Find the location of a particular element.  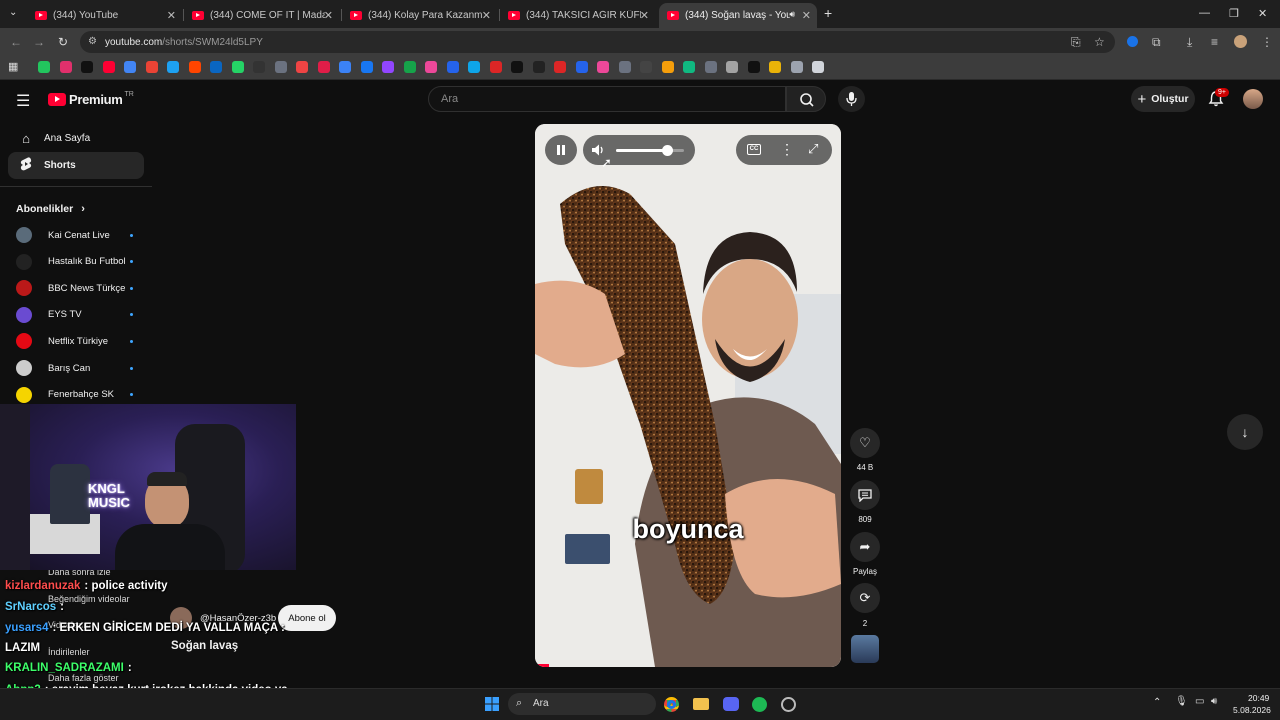

captions-icon: CC is located at coordinates (754, 149).